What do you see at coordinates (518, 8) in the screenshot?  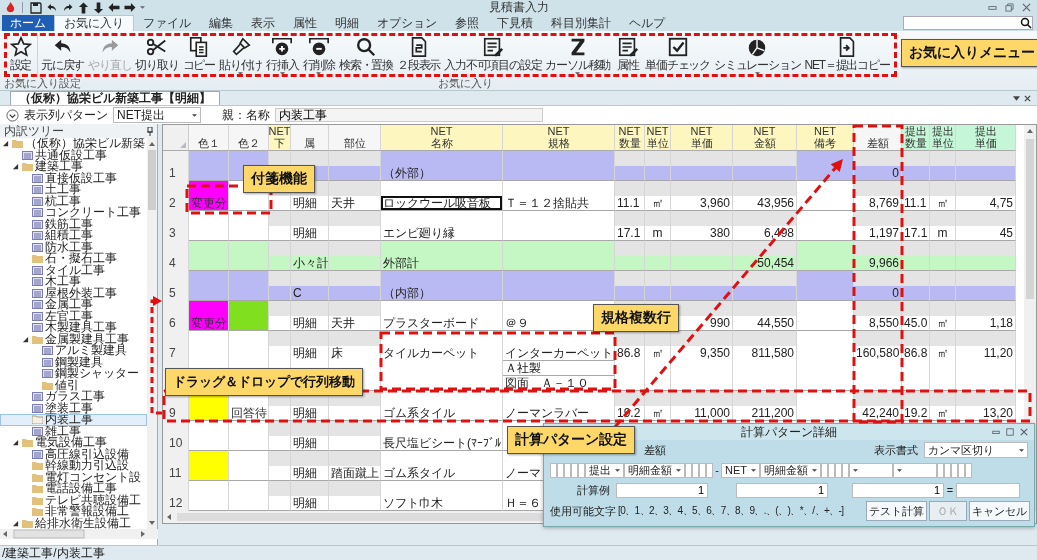 I see `window-title: 見積書入力` at bounding box center [518, 8].